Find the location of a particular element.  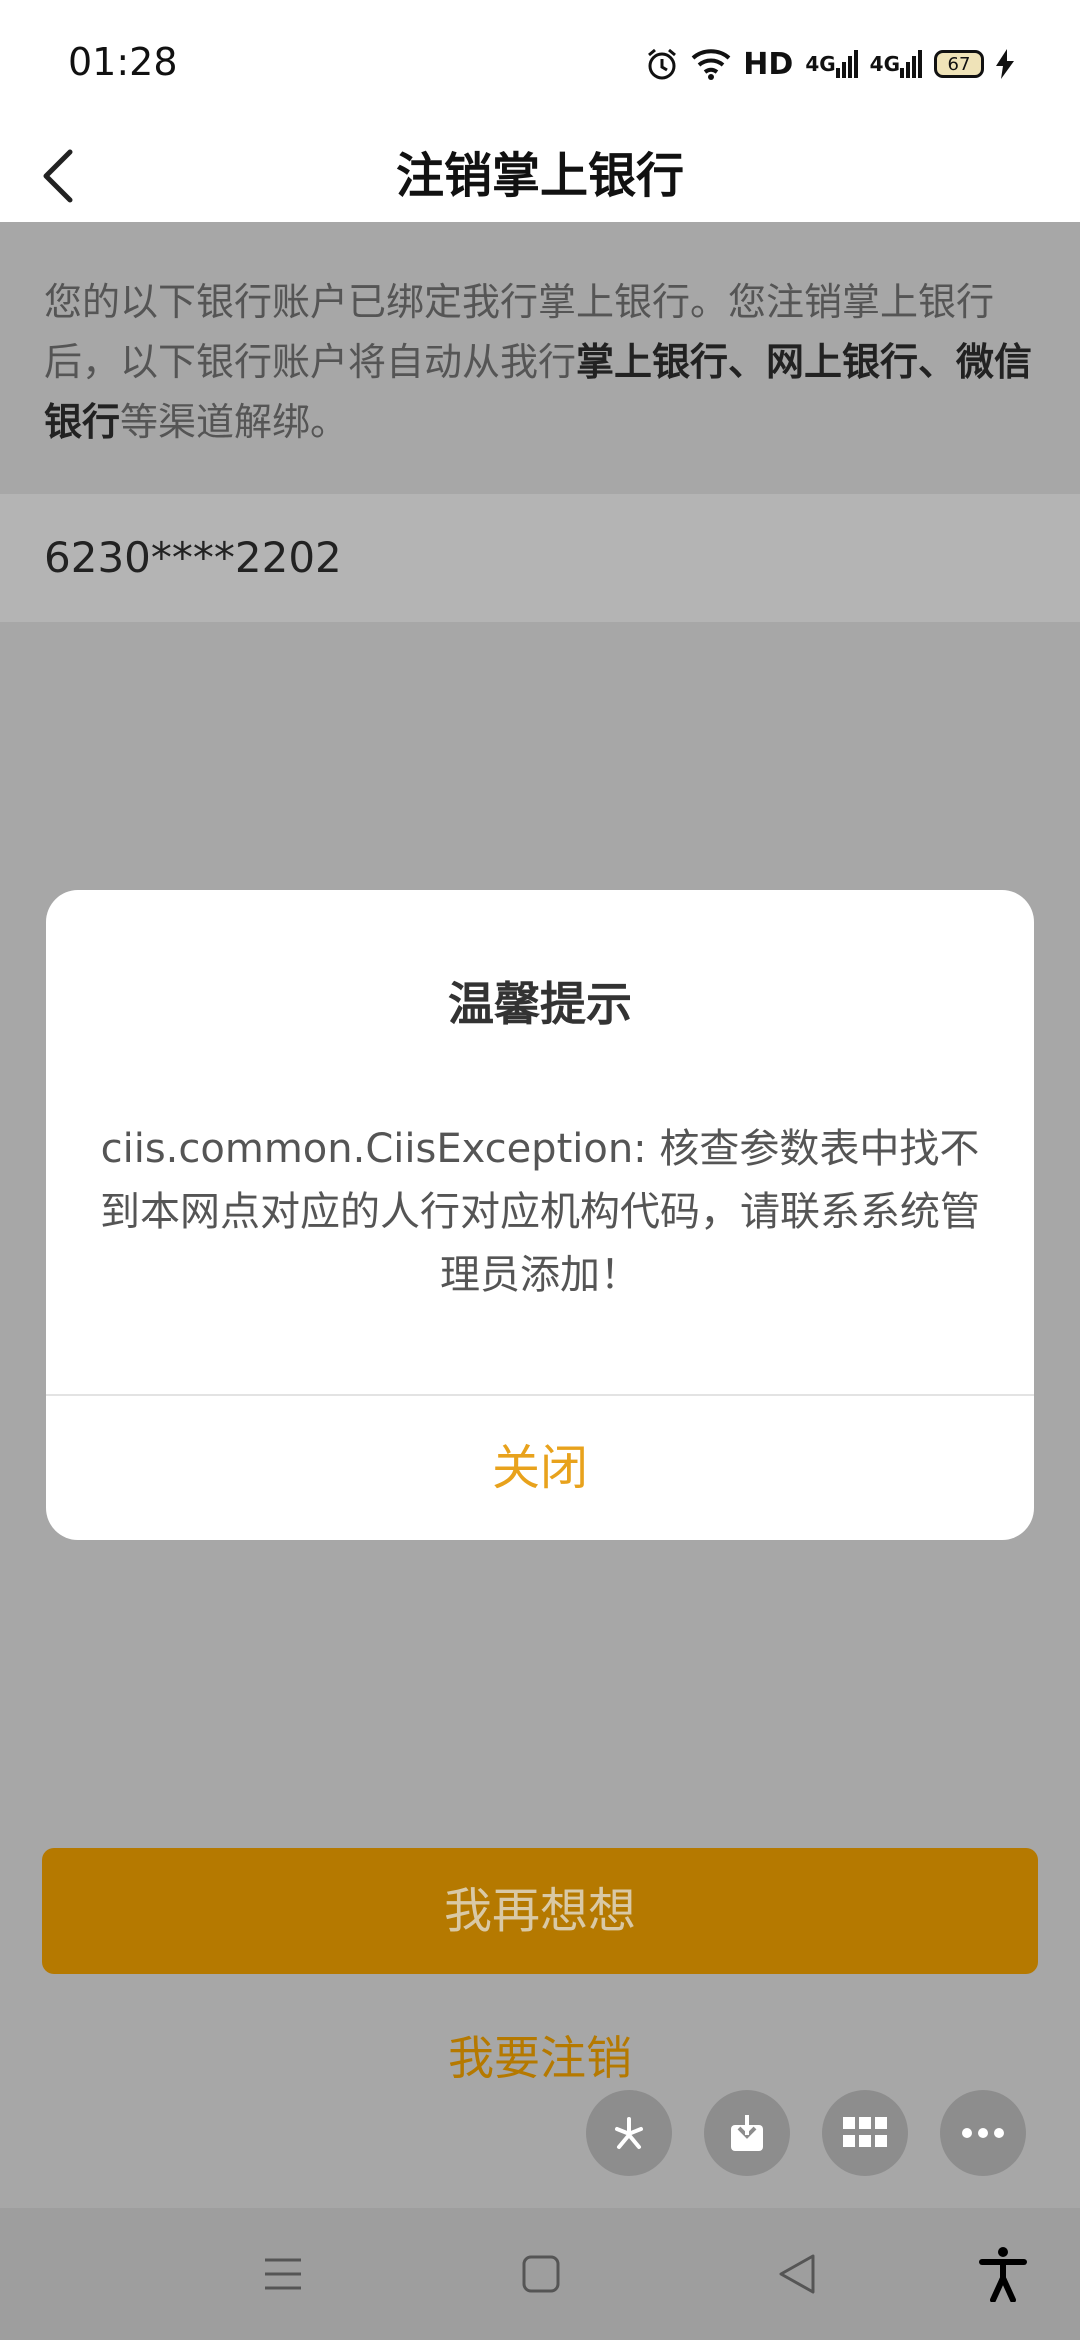

signal-icon-1: 4G is located at coordinates (831, 64).